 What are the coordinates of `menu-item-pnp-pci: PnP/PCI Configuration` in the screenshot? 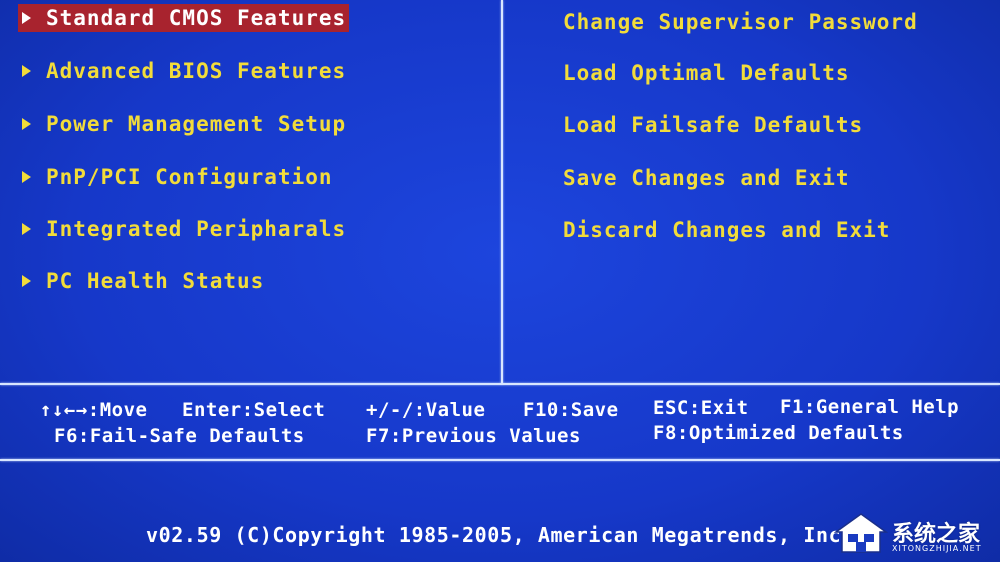 It's located at (176, 177).